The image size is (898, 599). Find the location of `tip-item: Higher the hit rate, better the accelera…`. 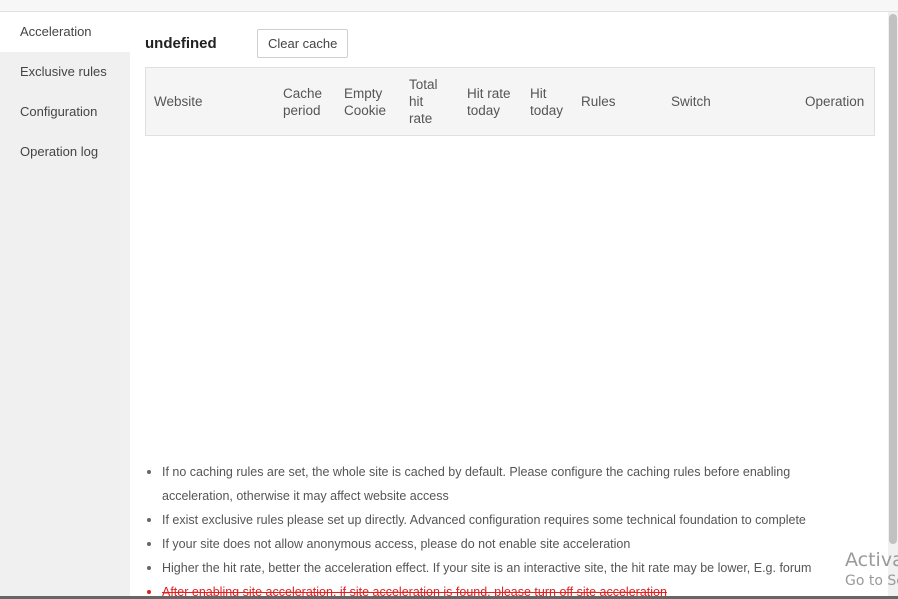

tip-item: Higher the hit rate, better the accelera… is located at coordinates (500, 568).